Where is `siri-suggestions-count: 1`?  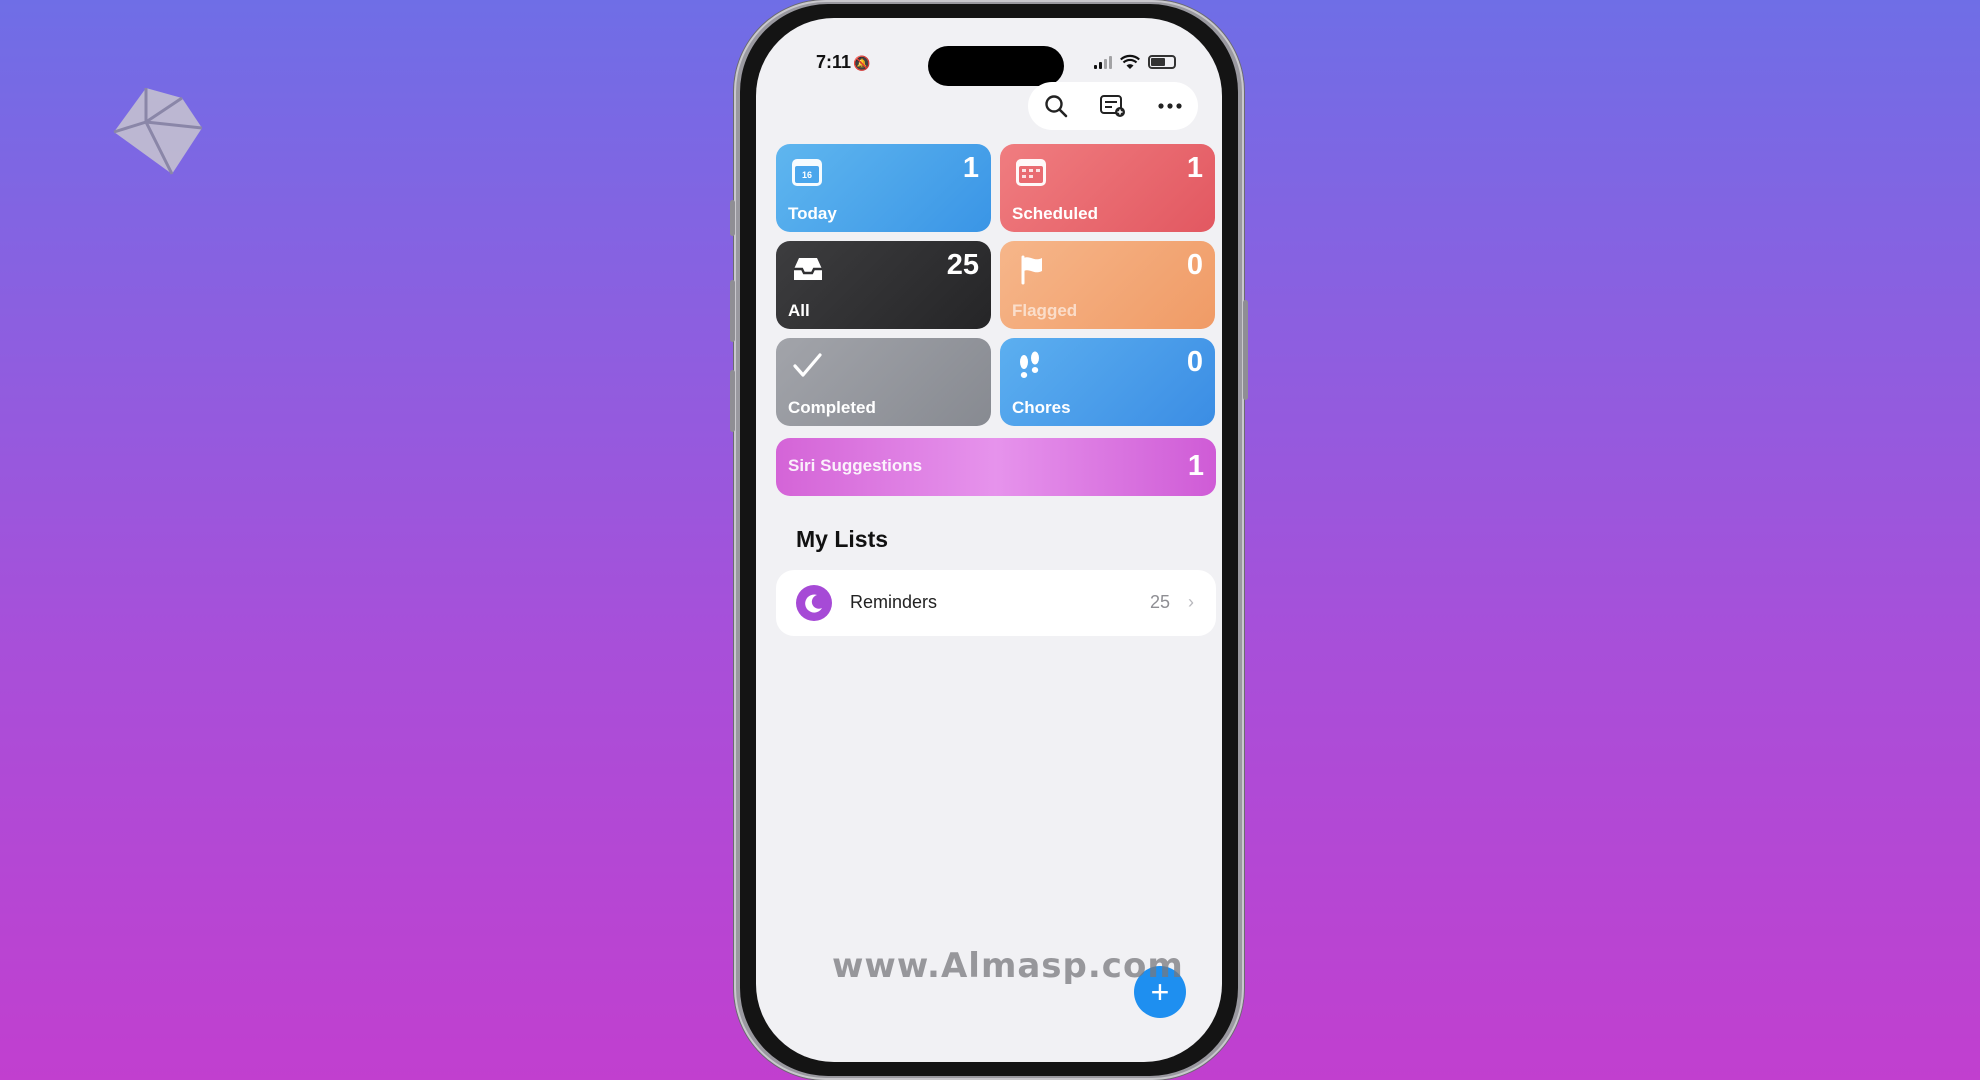
siri-suggestions-count: 1 is located at coordinates (1195, 466).